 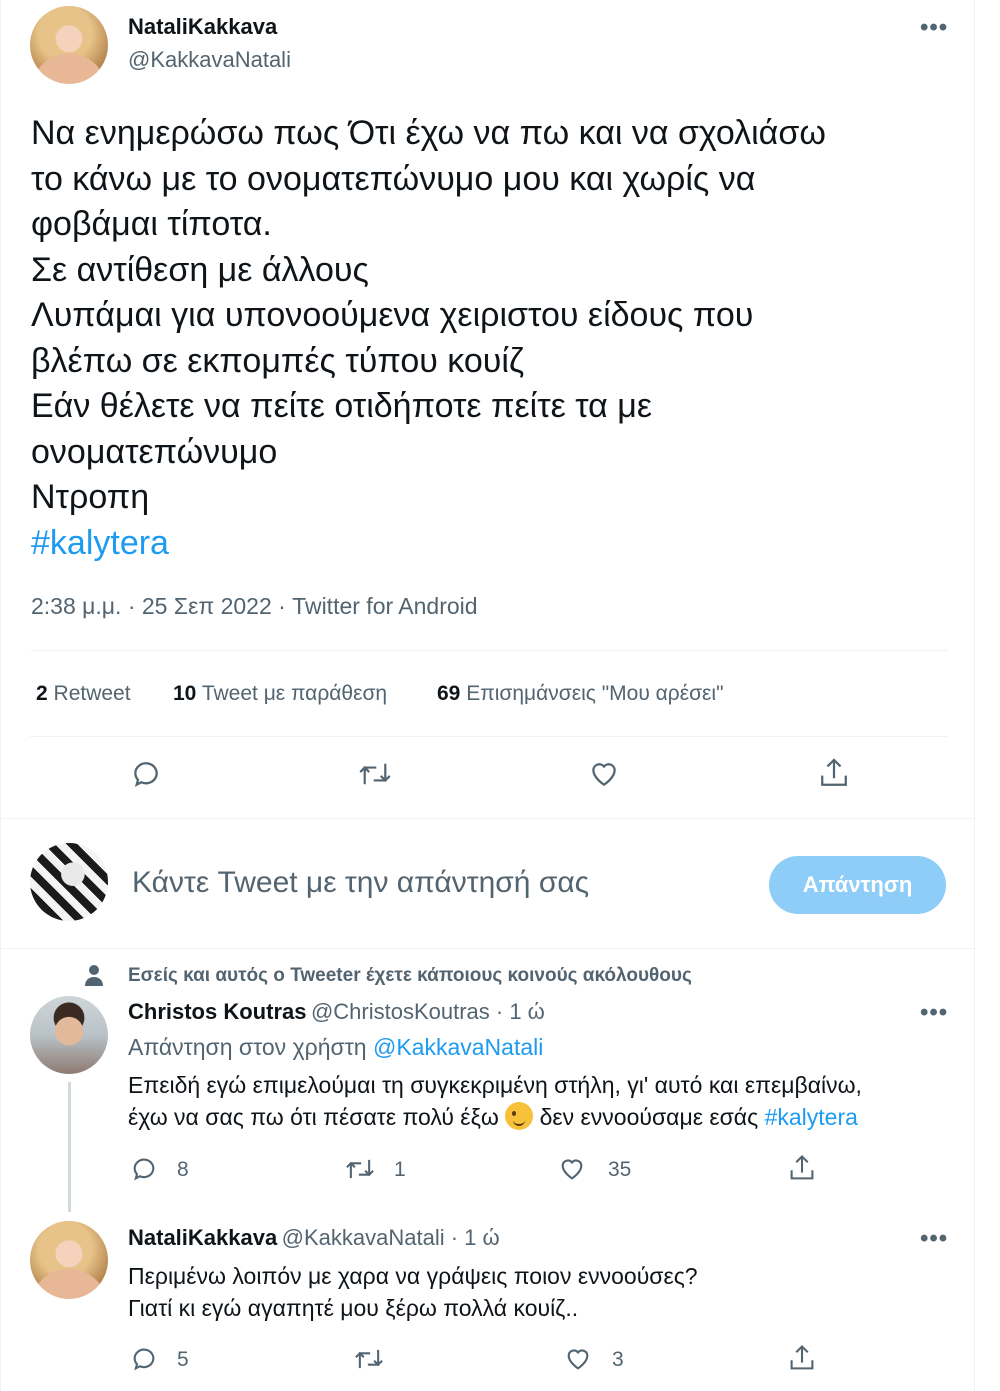 What do you see at coordinates (69, 45) in the screenshot?
I see `author-avatar` at bounding box center [69, 45].